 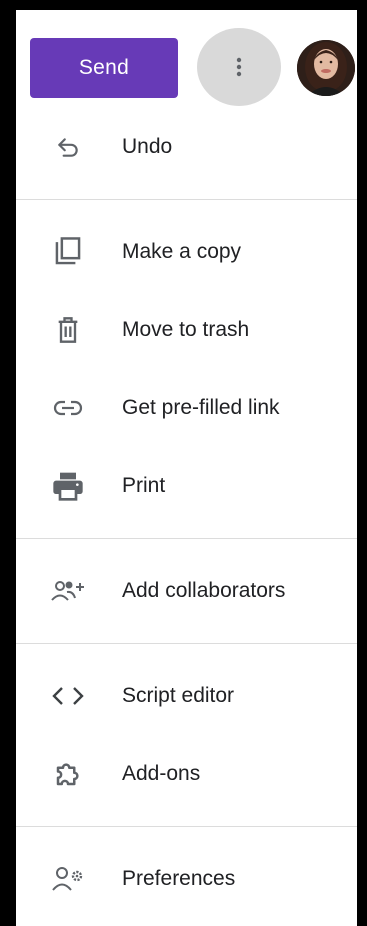 What do you see at coordinates (144, 485) in the screenshot?
I see `menu-item-label: Print` at bounding box center [144, 485].